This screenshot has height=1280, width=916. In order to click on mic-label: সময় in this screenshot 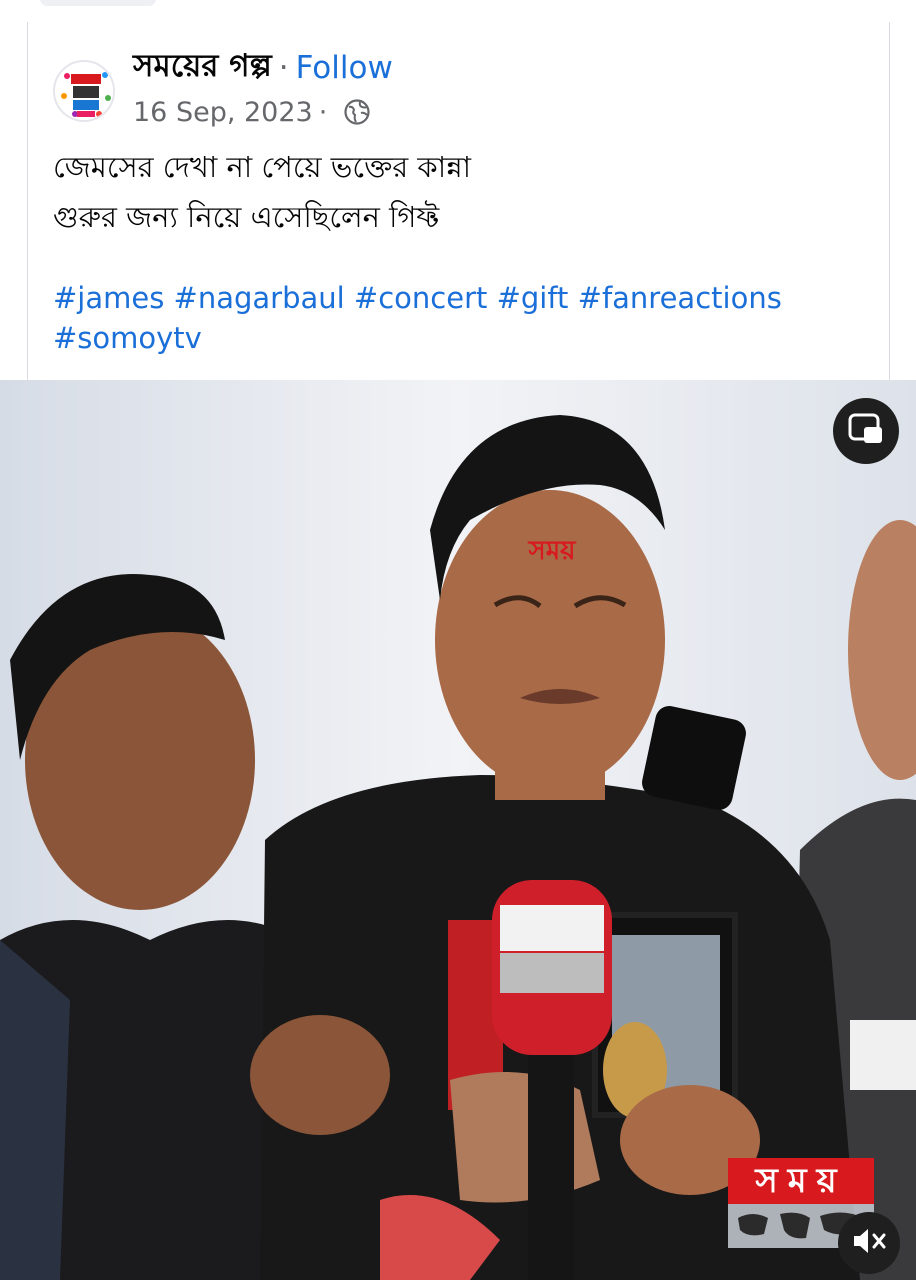, I will do `click(552, 551)`.